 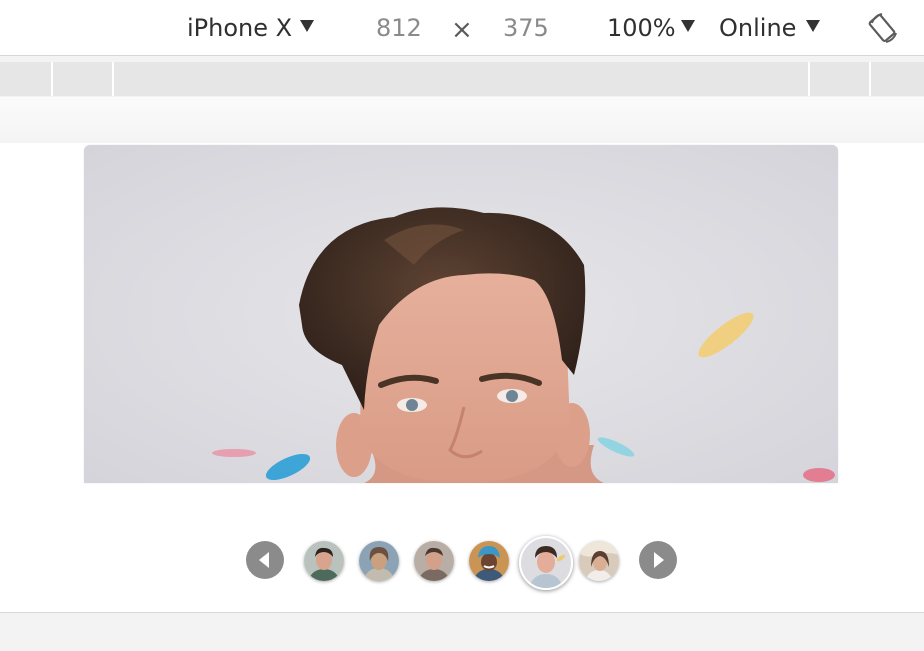 I want to click on device-dropdown-caret-icon, so click(x=307, y=26).